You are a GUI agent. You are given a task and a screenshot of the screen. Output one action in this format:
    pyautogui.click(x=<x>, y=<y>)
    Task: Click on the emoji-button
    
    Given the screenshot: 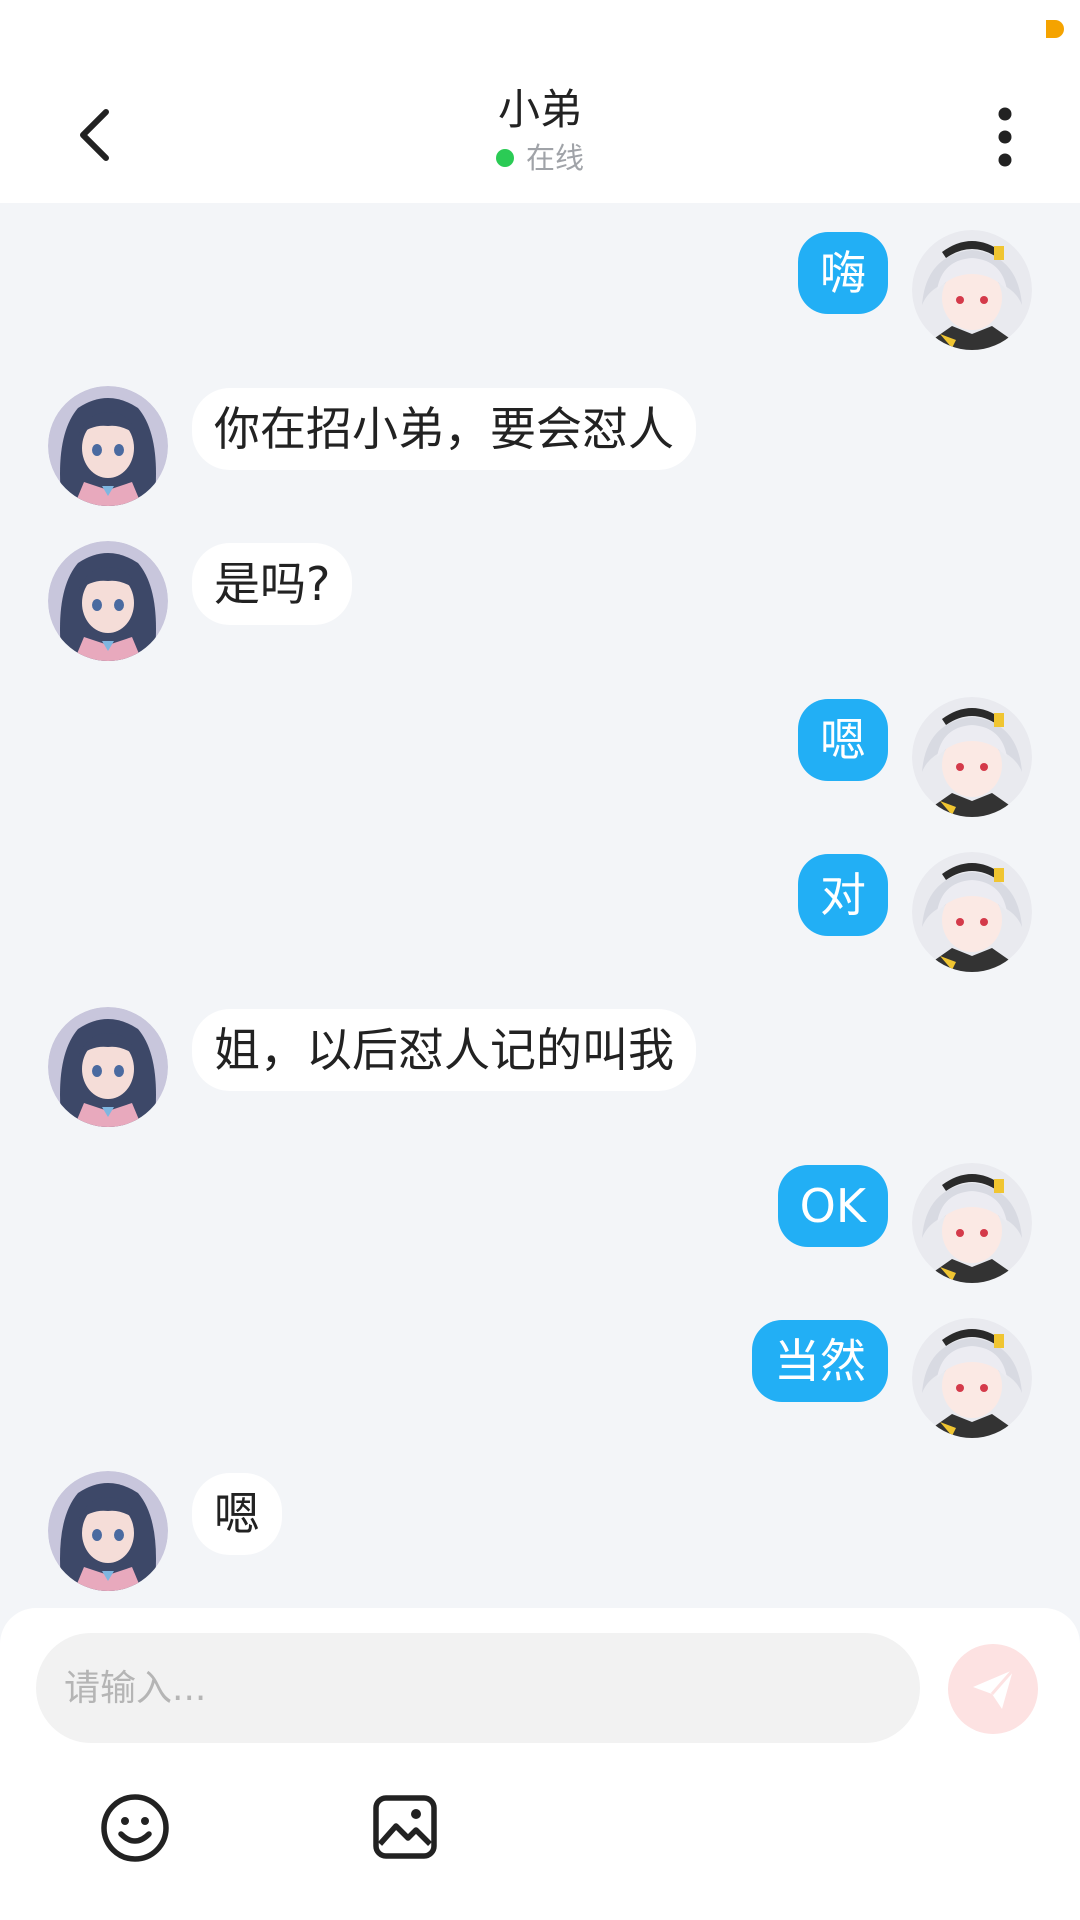 What is the action you would take?
    pyautogui.click(x=135, y=1828)
    